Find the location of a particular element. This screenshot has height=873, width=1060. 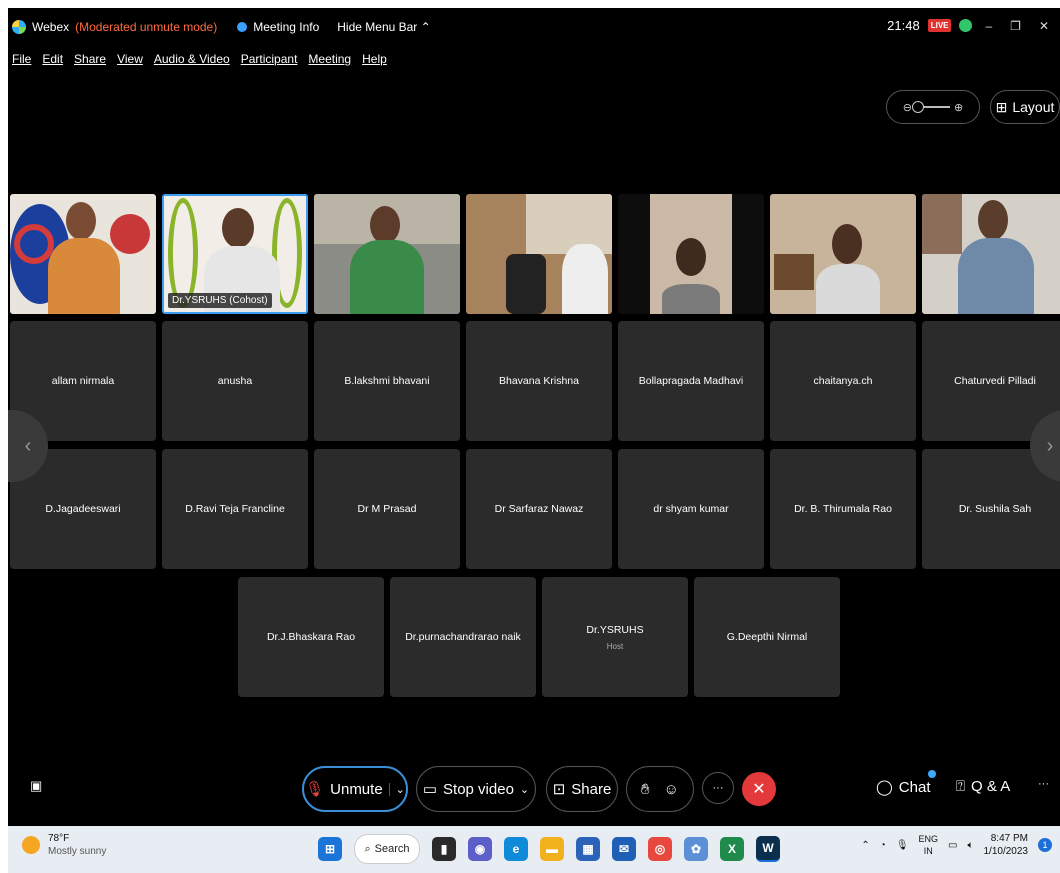

participant-tile: Dr.purnachandrarao naik is located at coordinates (463, 637).